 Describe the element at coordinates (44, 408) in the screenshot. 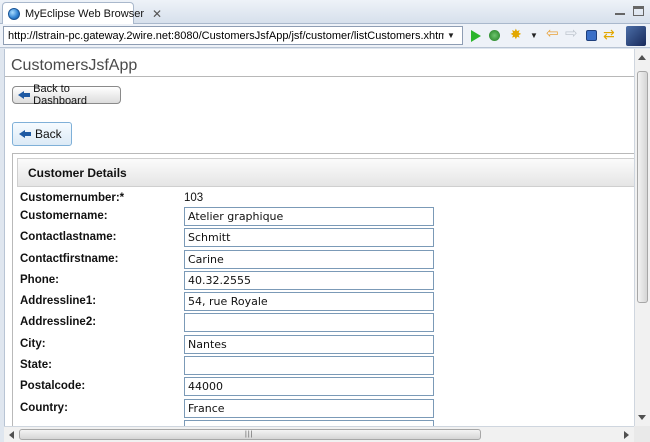

I see `field-label: Country:` at that location.